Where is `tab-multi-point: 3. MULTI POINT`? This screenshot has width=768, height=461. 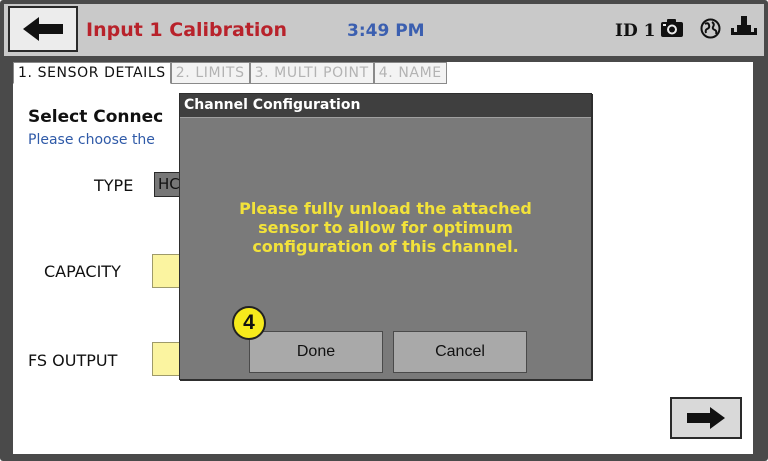 tab-multi-point: 3. MULTI POINT is located at coordinates (311, 73).